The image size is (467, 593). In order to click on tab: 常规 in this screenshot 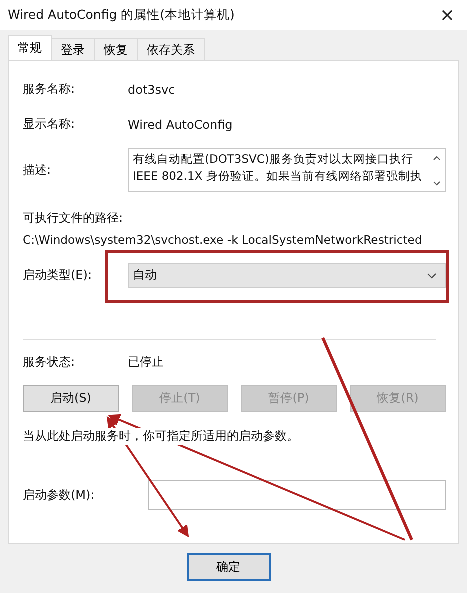, I will do `click(30, 47)`.